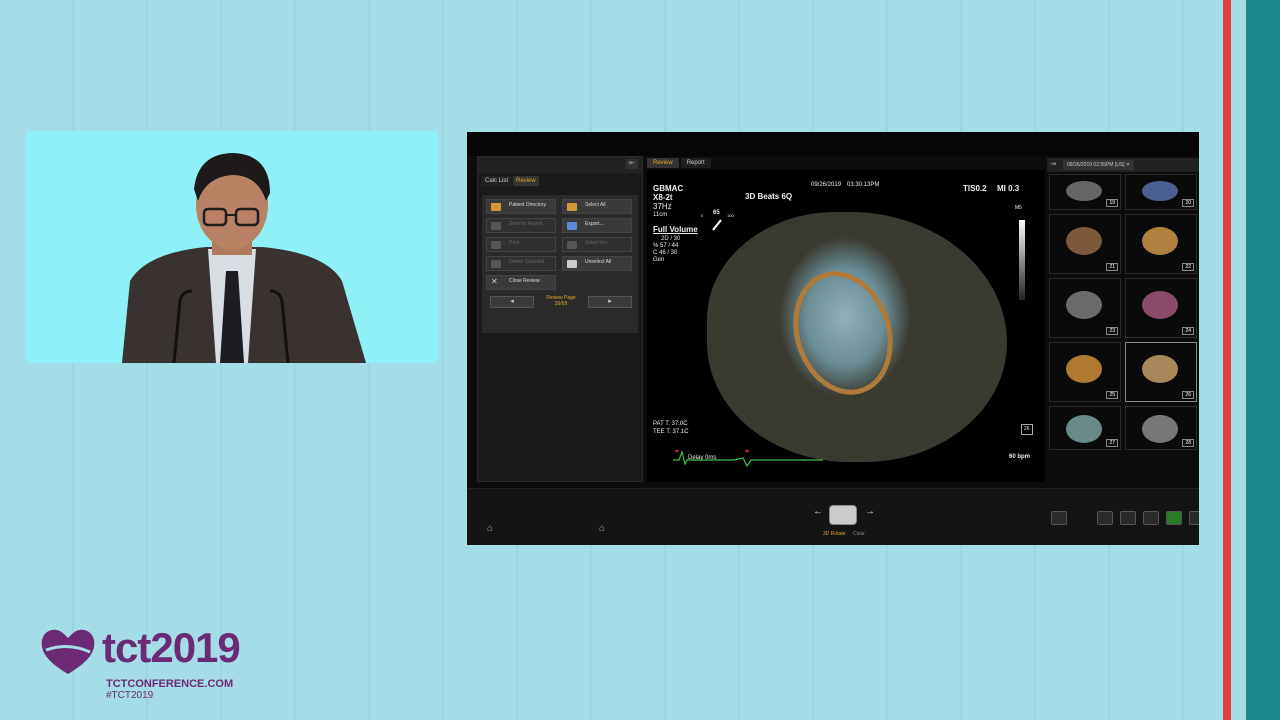  What do you see at coordinates (1105, 518) in the screenshot?
I see `tool-icon` at bounding box center [1105, 518].